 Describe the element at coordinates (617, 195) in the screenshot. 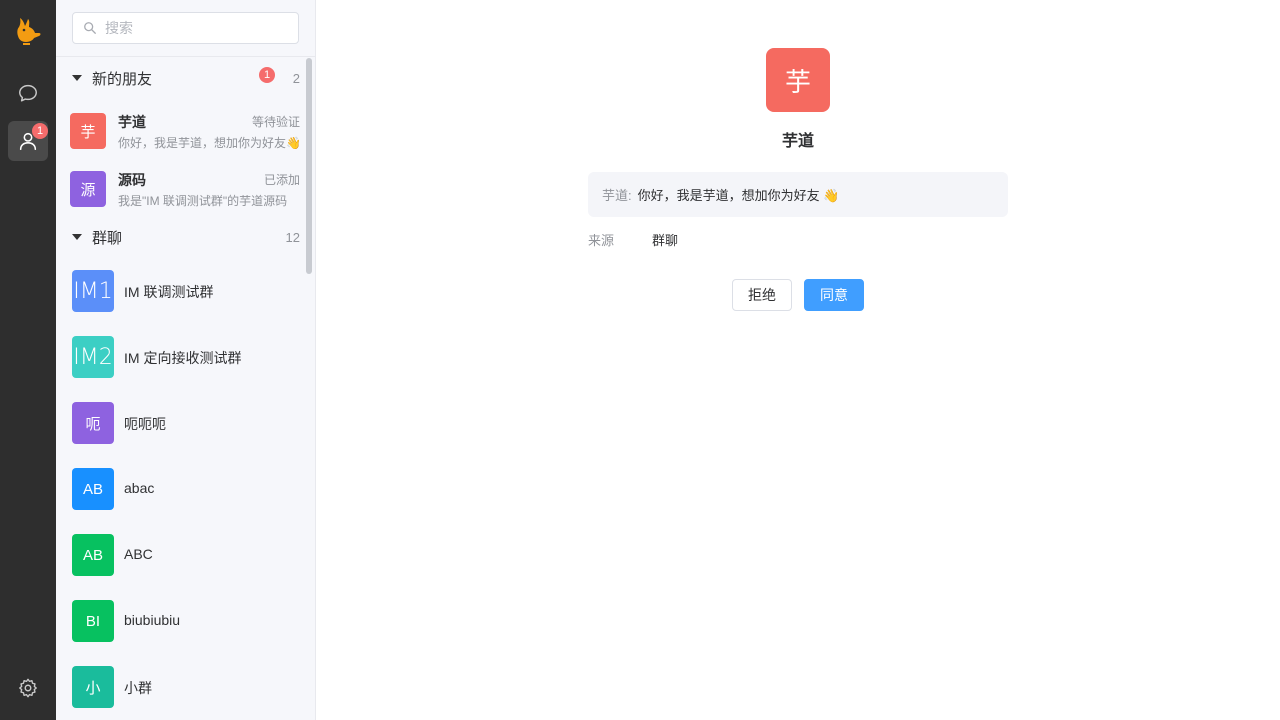

I see `request-sender: 芋道:` at that location.